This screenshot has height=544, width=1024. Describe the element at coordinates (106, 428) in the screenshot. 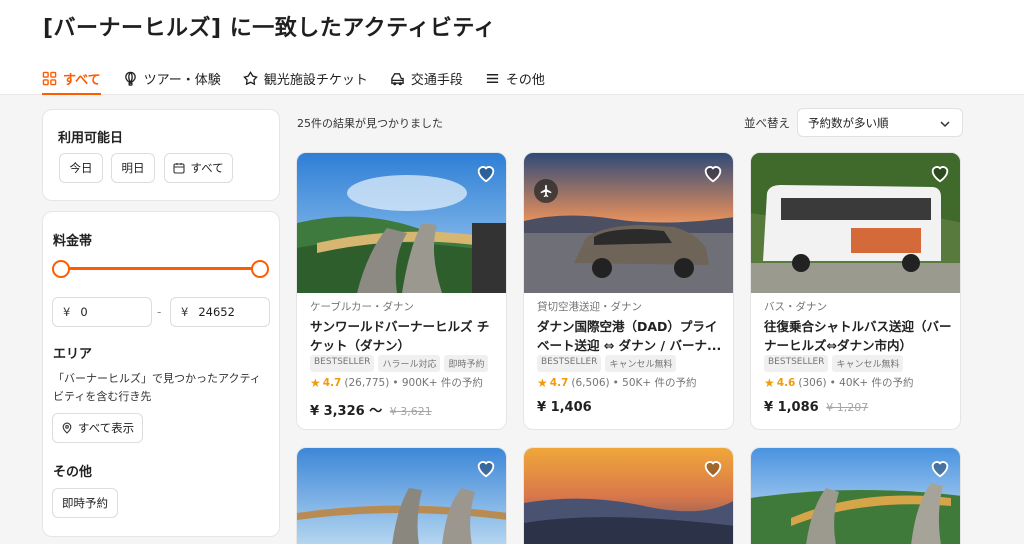

I see `show-all-label: すべて表示` at that location.